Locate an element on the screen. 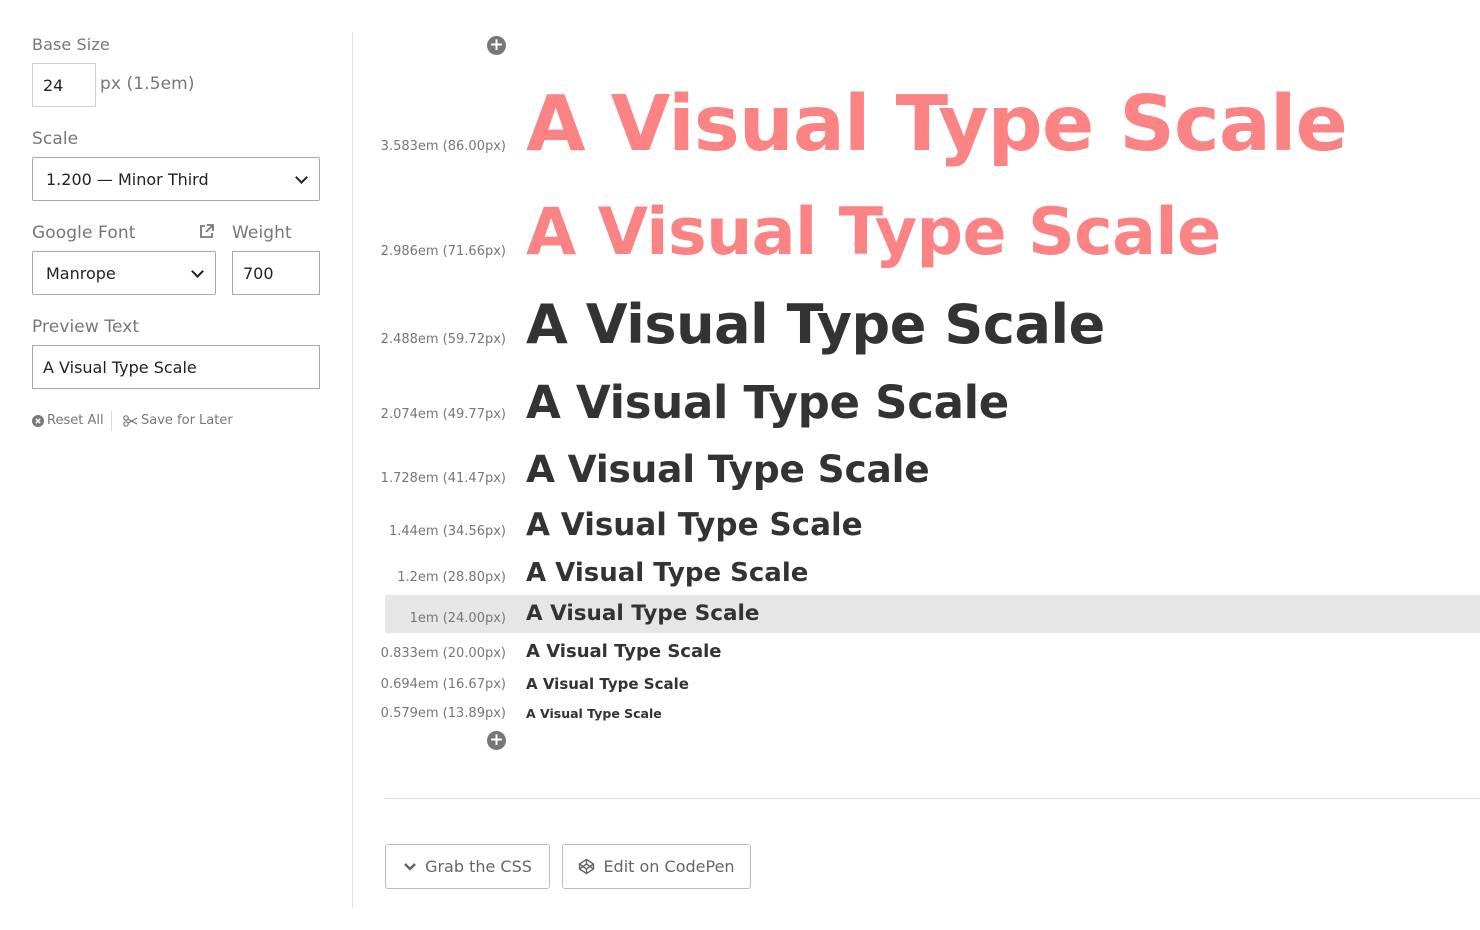 The height and width of the screenshot is (930, 1480). scale-row: 1.728em (41.47px) A Visual Type Scale is located at coordinates (930, 469).